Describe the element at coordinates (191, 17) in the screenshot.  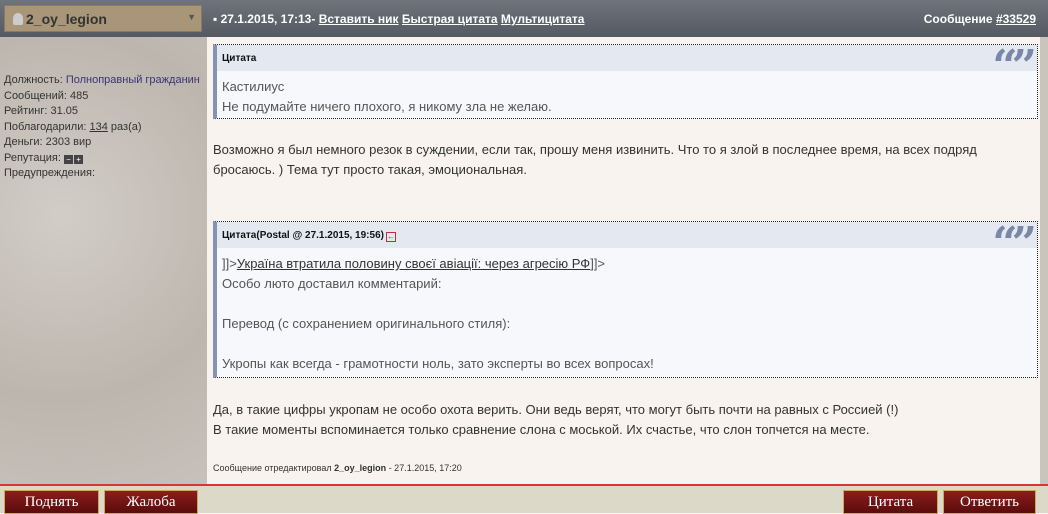
I see `chevron-down-icon: ▼` at that location.